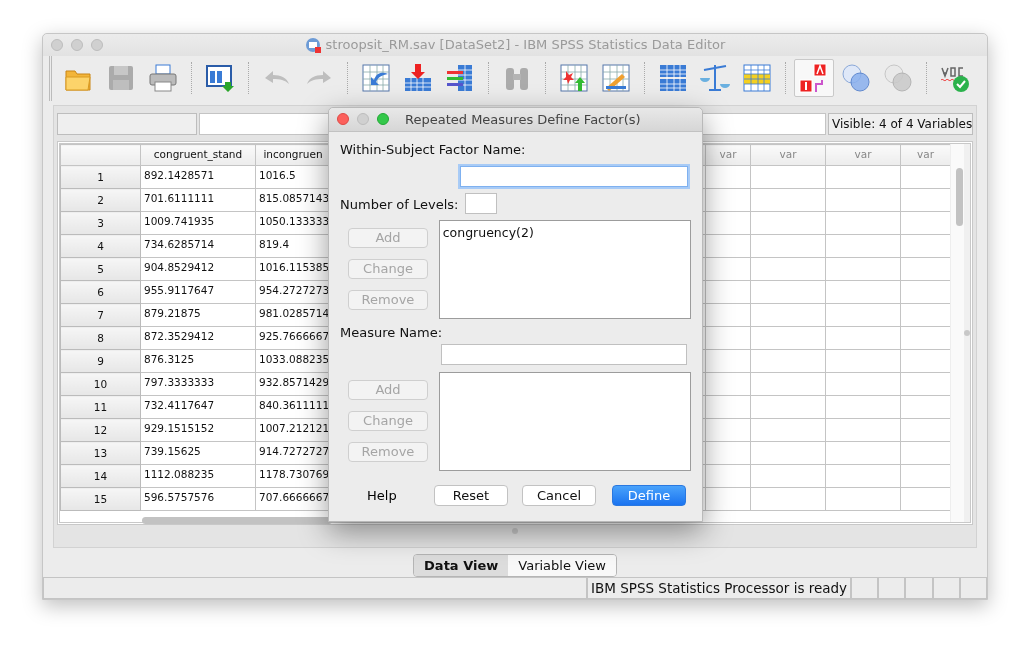  What do you see at coordinates (198, 361) in the screenshot?
I see `table-cell: 876.3125` at bounding box center [198, 361].